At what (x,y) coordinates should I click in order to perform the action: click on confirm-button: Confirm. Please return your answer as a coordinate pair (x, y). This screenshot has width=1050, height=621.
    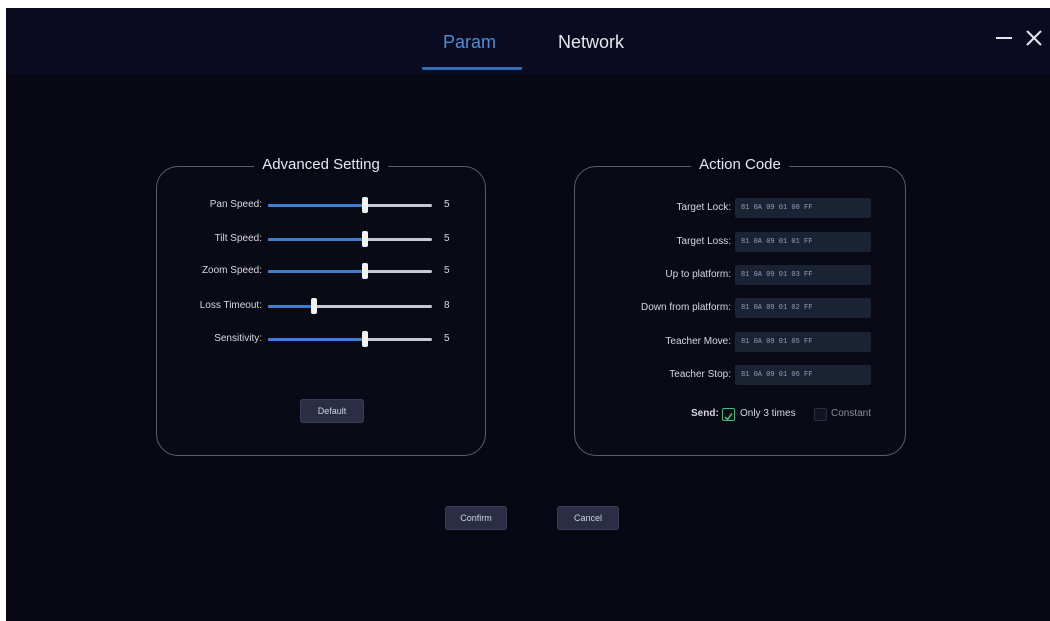
    Looking at the image, I should click on (476, 518).